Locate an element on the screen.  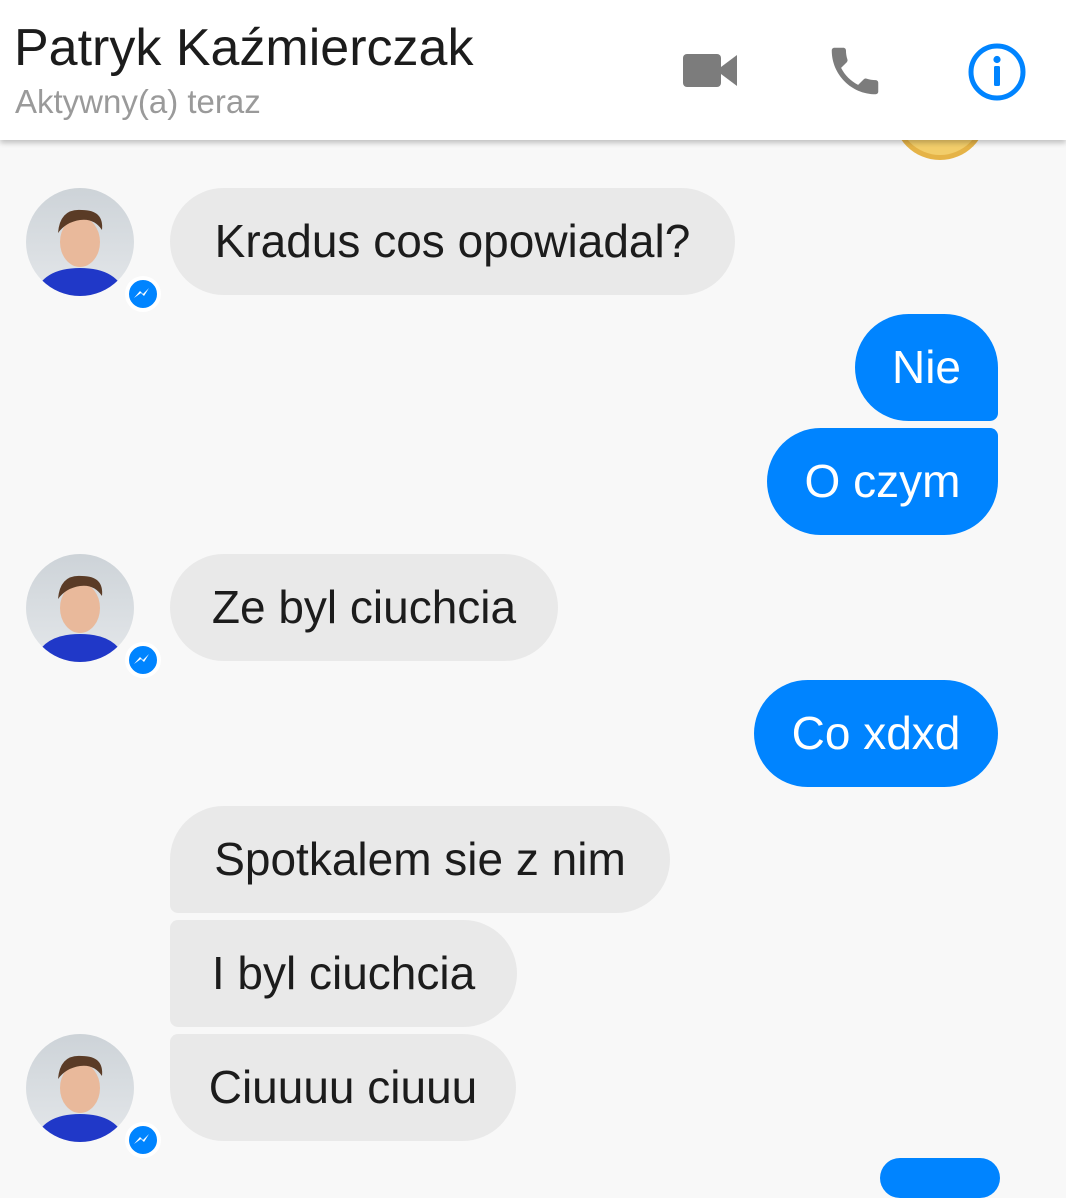
message-text: O czym is located at coordinates (882, 481).